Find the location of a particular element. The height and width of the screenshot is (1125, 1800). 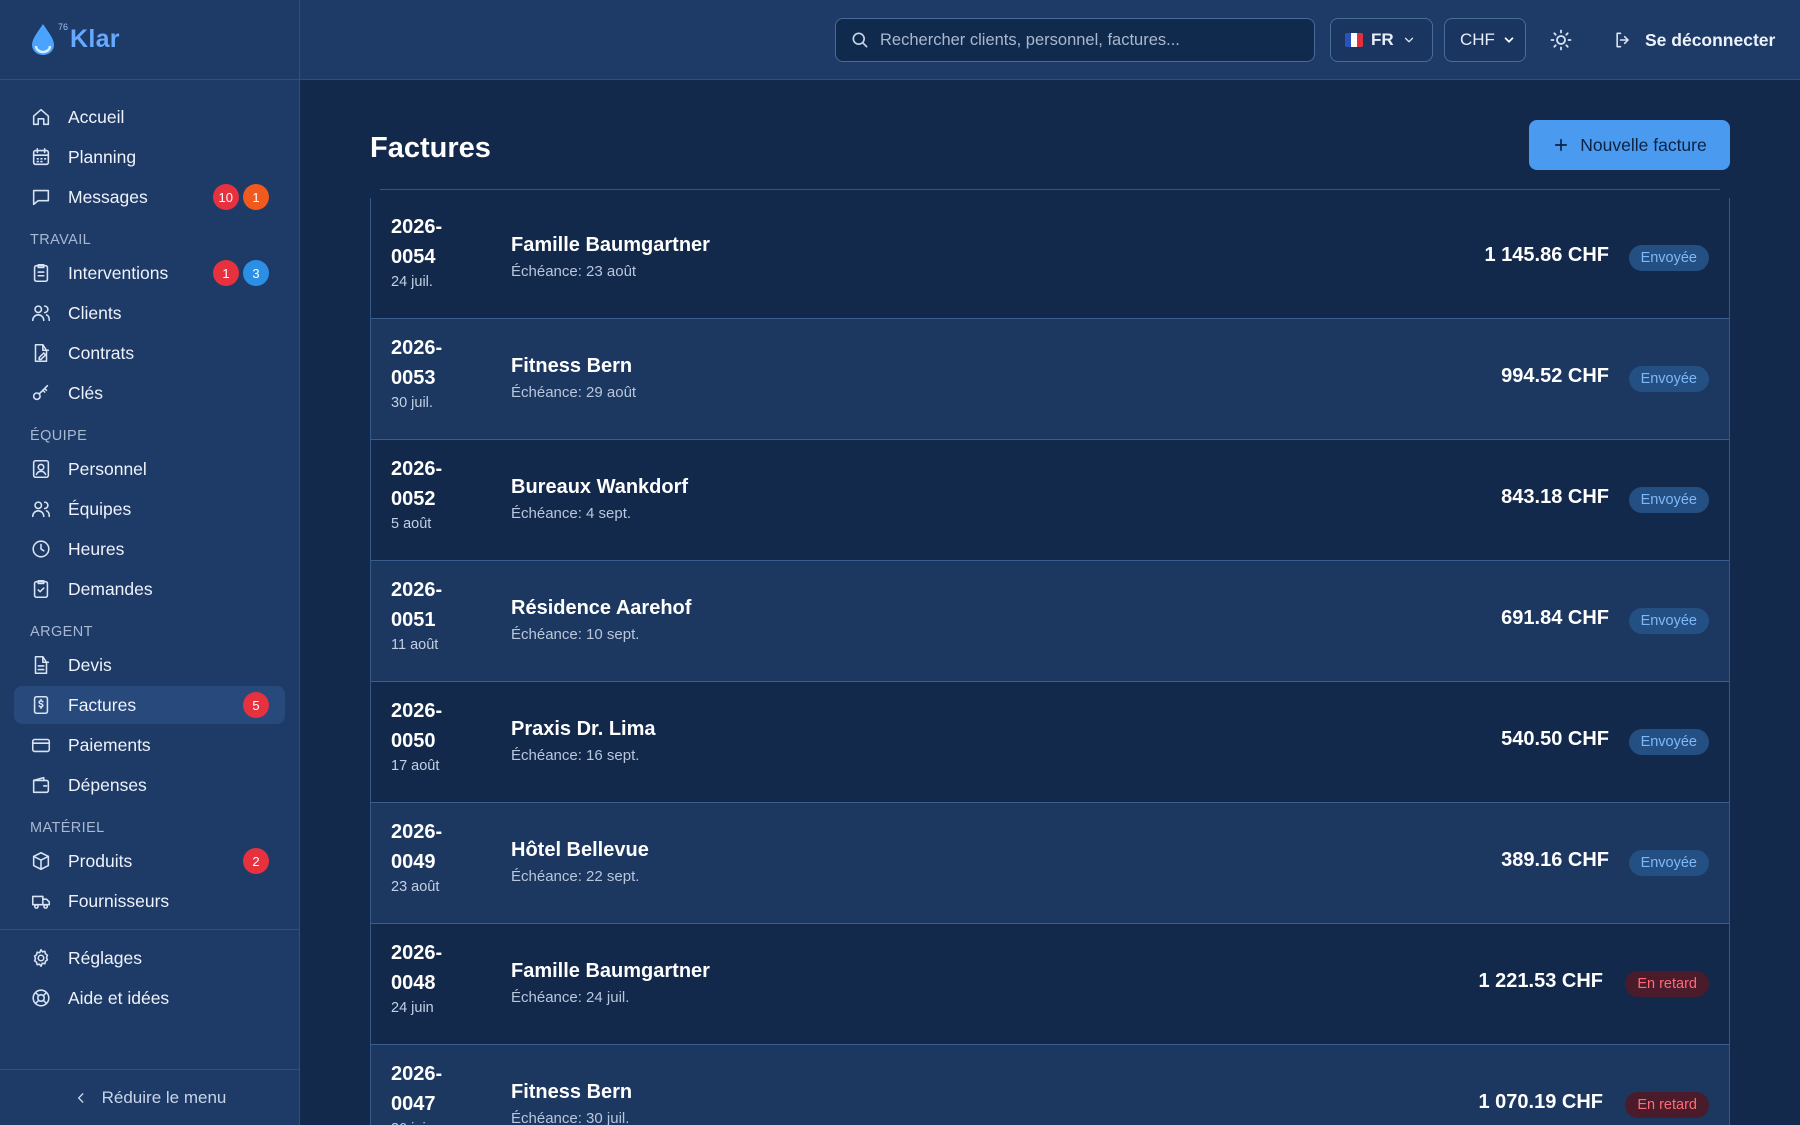

sidebar-item-label: Personnel is located at coordinates (107, 468).